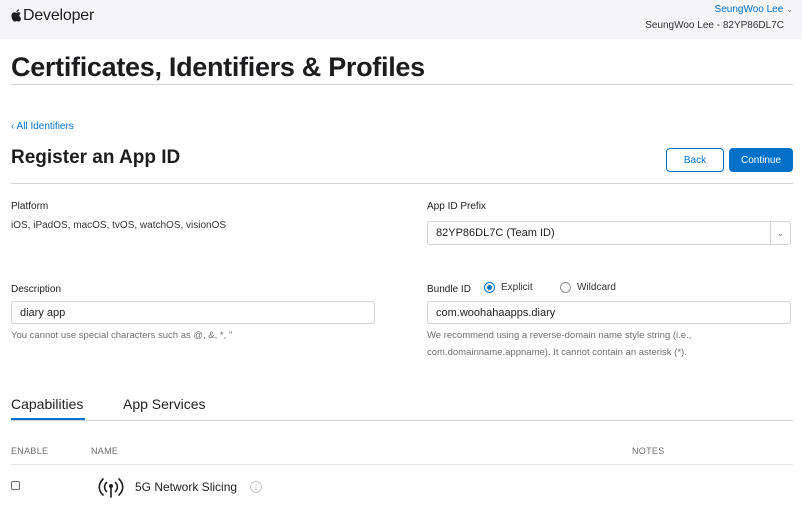 This screenshot has width=802, height=508. I want to click on capability-name: 5G Network Slicing, so click(186, 487).